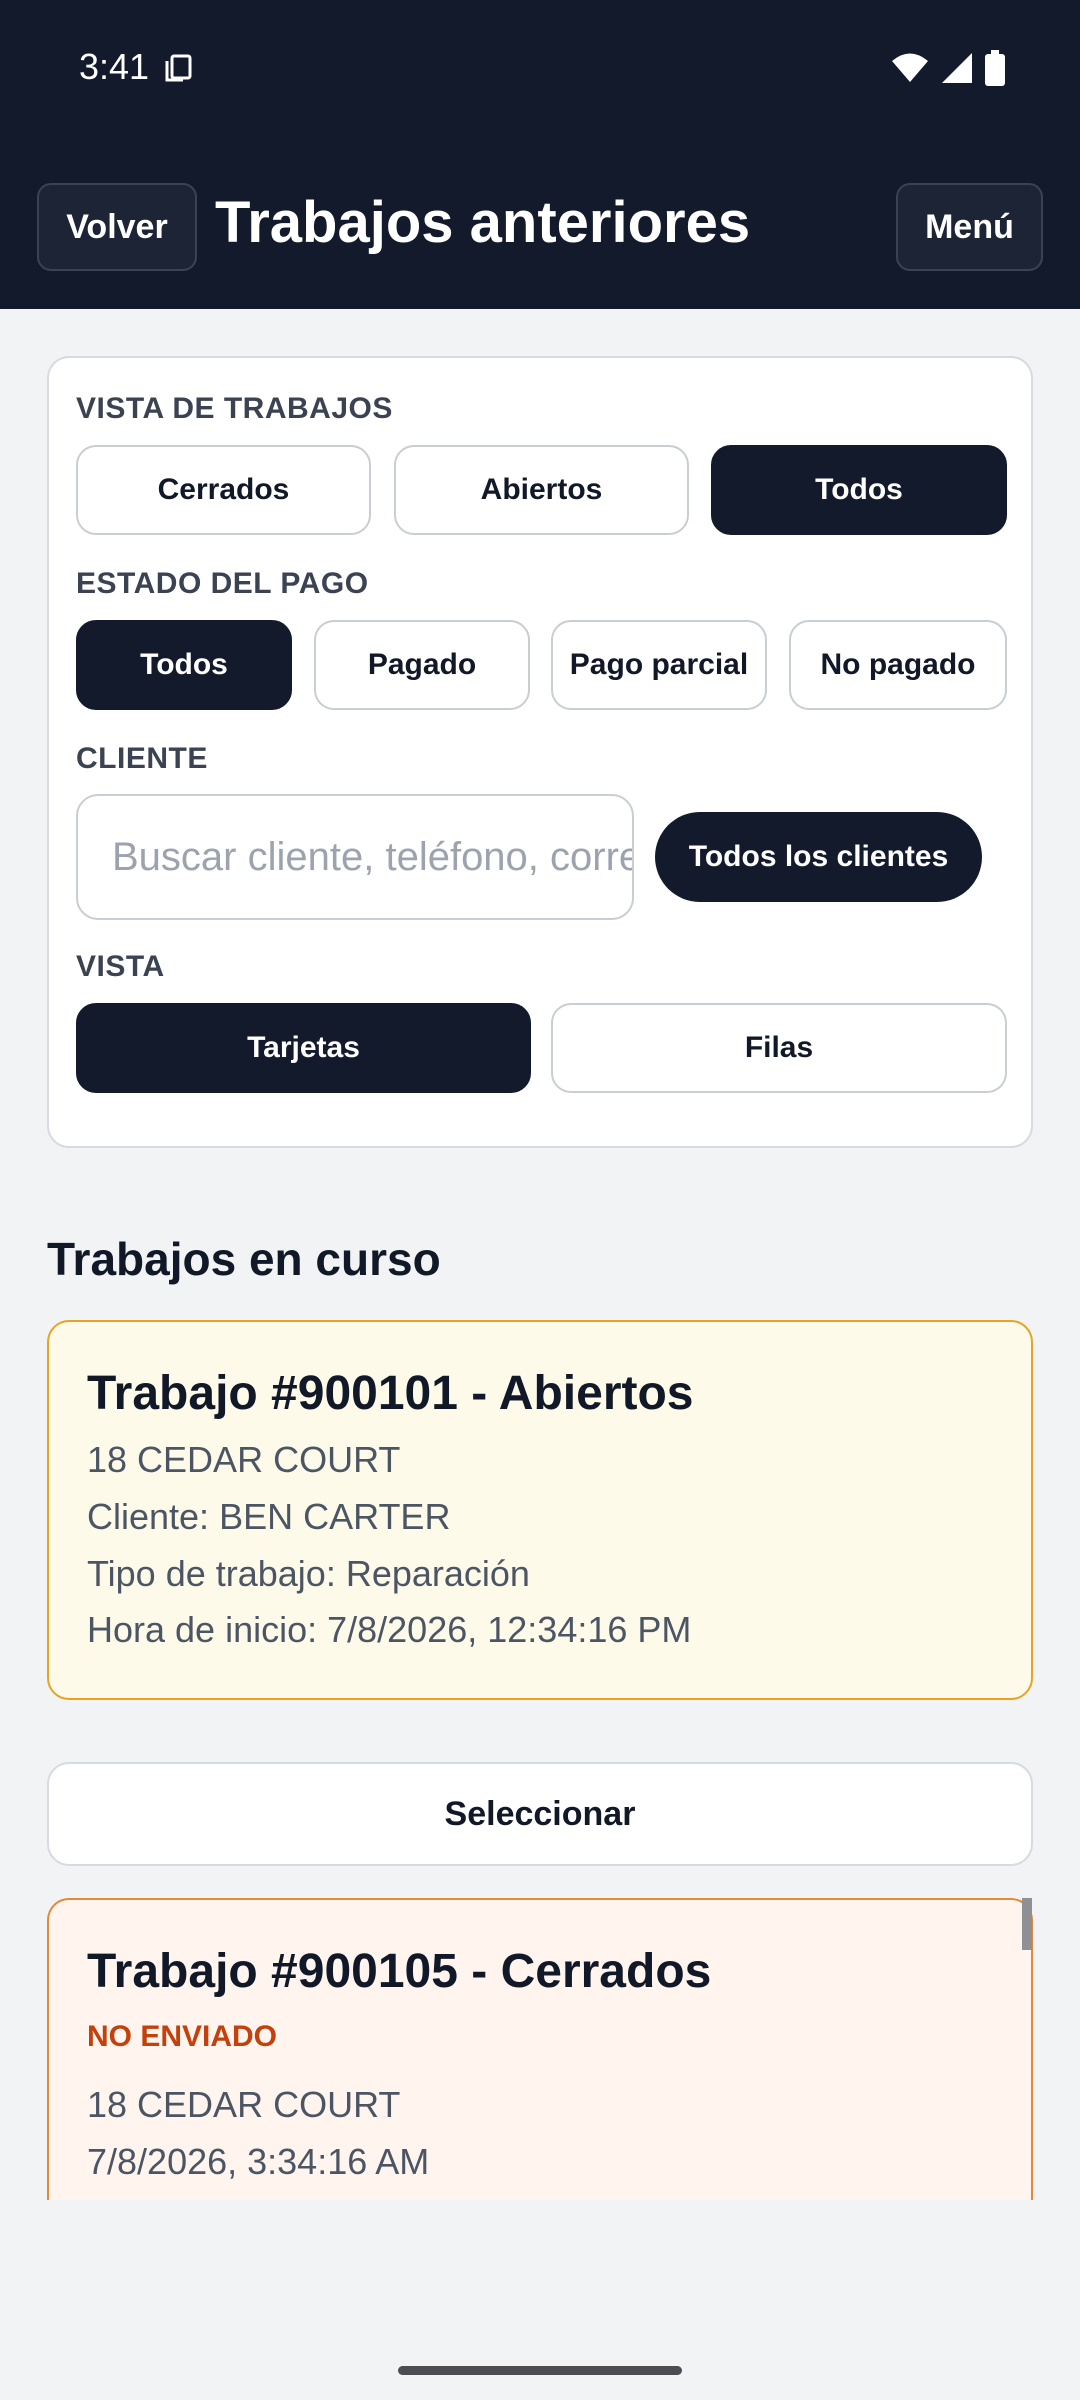 Image resolution: width=1080 pixels, height=2400 pixels. What do you see at coordinates (244, 1259) in the screenshot?
I see `in-progress-heading: Trabajos en curso` at bounding box center [244, 1259].